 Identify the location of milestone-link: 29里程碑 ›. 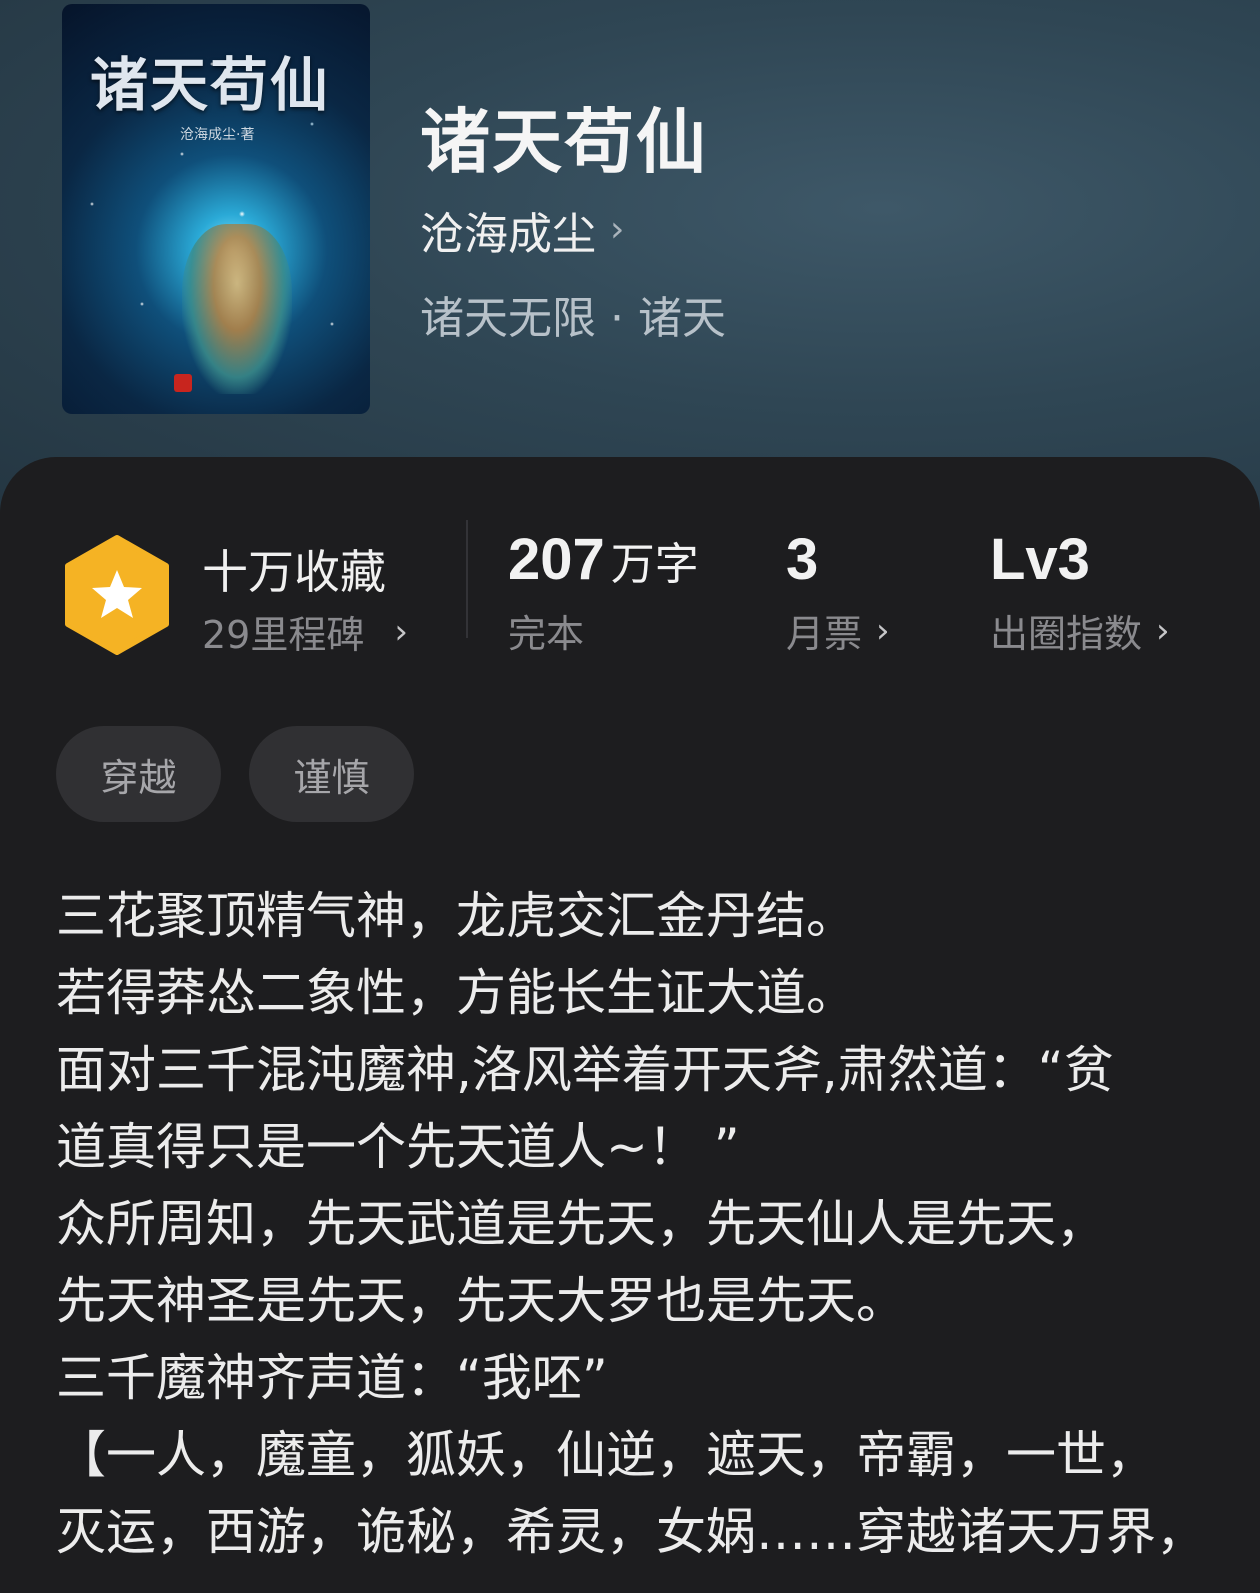
(305, 631).